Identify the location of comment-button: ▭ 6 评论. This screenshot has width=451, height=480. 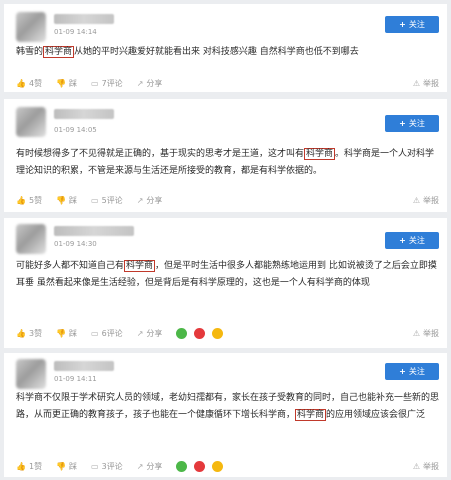
(107, 333).